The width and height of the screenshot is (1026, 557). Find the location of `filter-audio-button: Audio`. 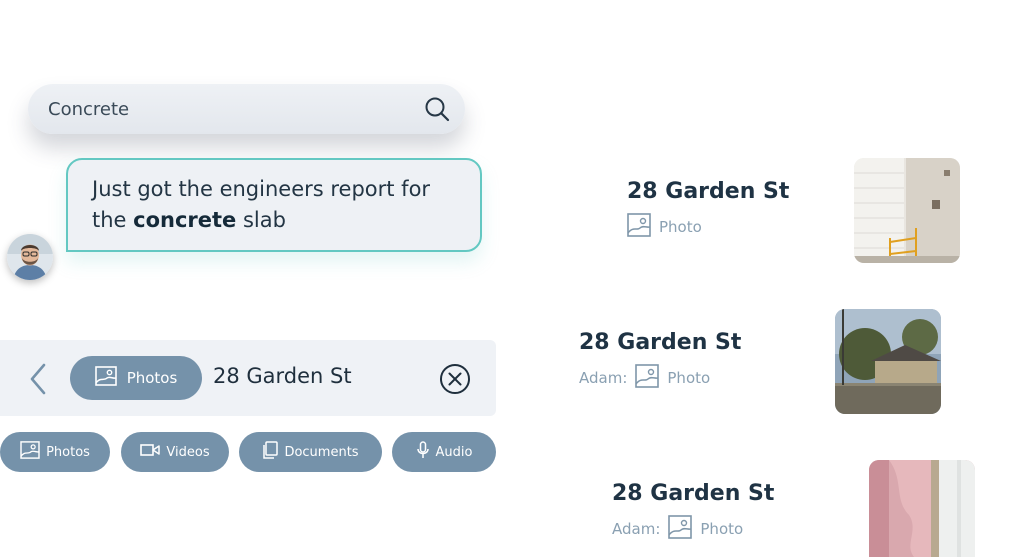

filter-audio-button: Audio is located at coordinates (444, 452).